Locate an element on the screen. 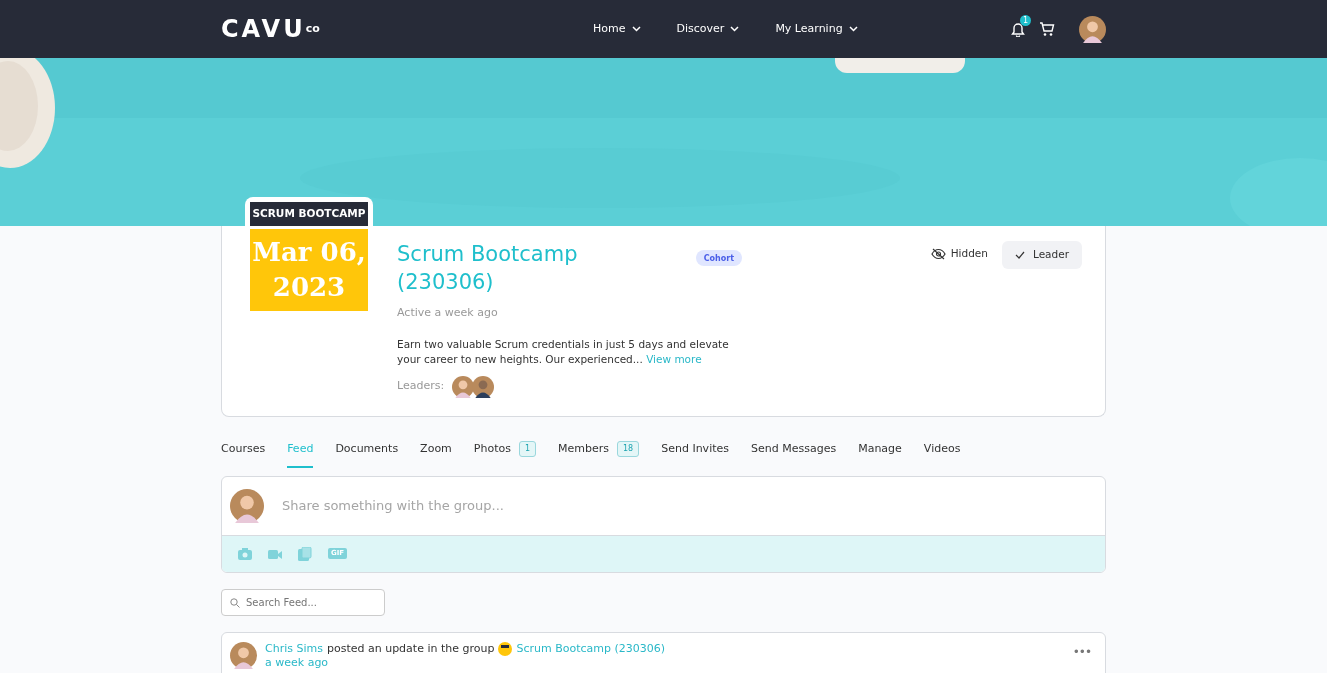 The height and width of the screenshot is (673, 1327). tab: Send Messages is located at coordinates (794, 454).